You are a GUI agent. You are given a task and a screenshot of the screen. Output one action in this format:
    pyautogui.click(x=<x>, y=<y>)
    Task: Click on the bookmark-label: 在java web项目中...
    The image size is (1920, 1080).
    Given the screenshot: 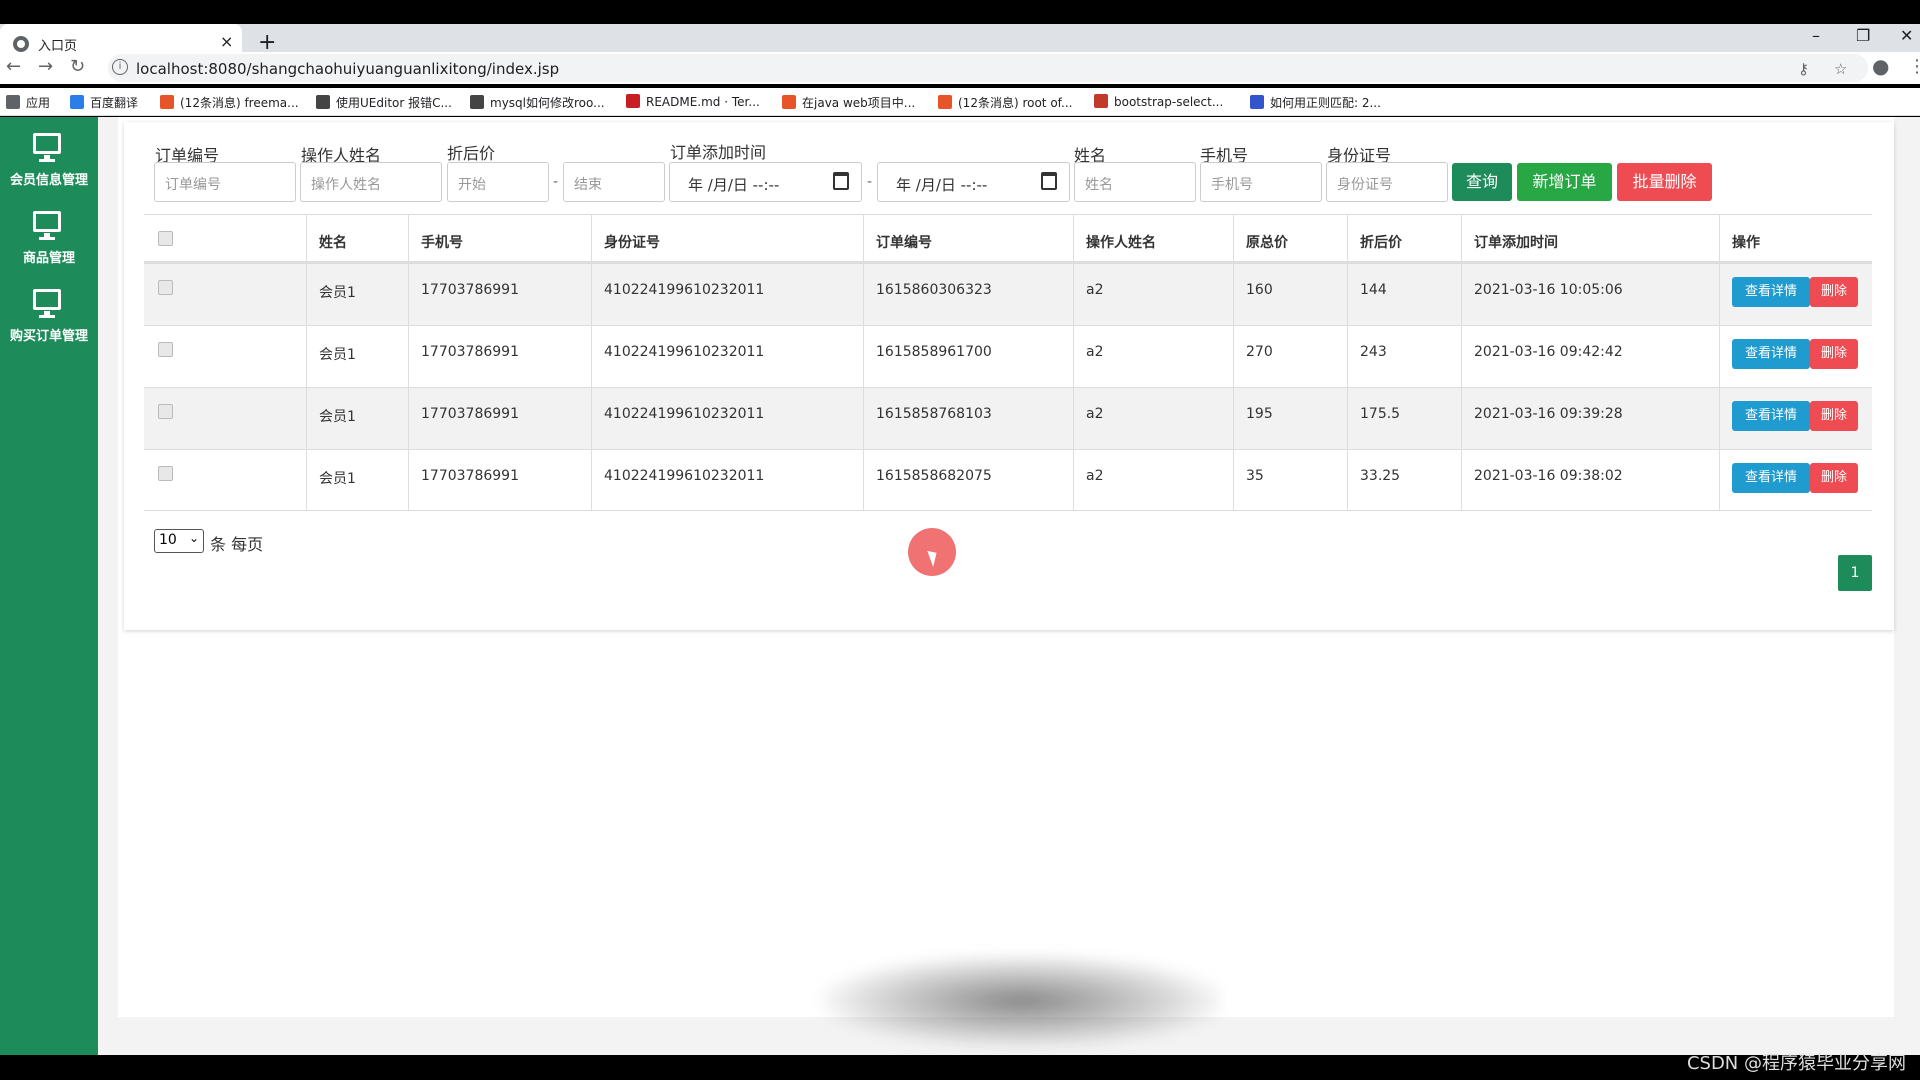 What is the action you would take?
    pyautogui.click(x=859, y=103)
    